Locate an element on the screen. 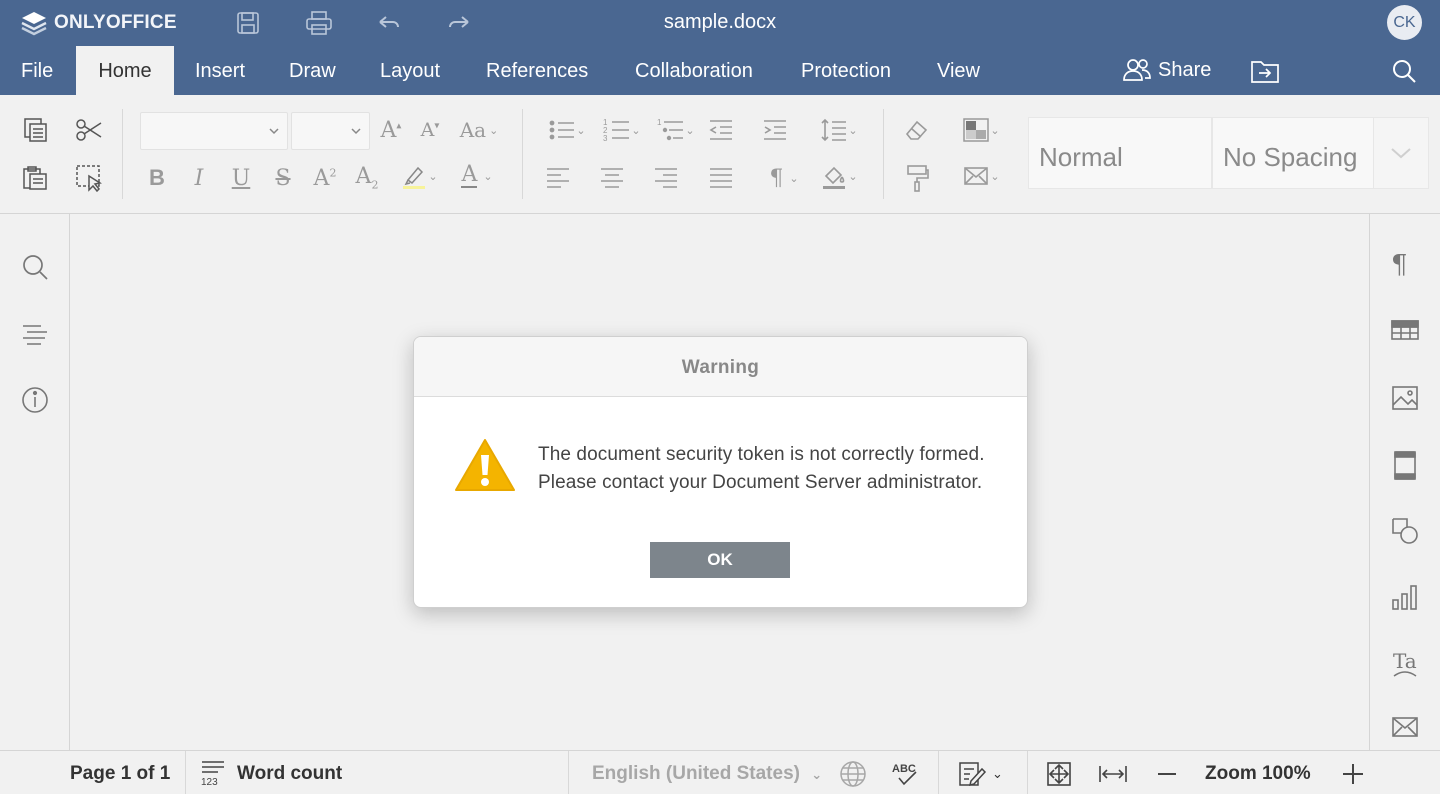  svg-text: 3 is located at coordinates (605, 138).